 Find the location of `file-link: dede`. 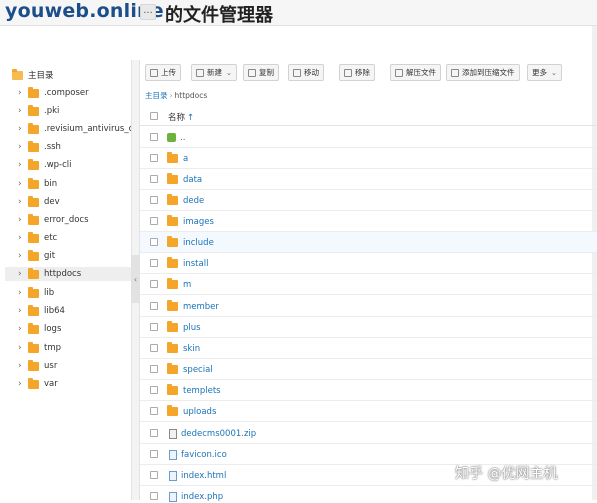

file-link: dede is located at coordinates (185, 200).